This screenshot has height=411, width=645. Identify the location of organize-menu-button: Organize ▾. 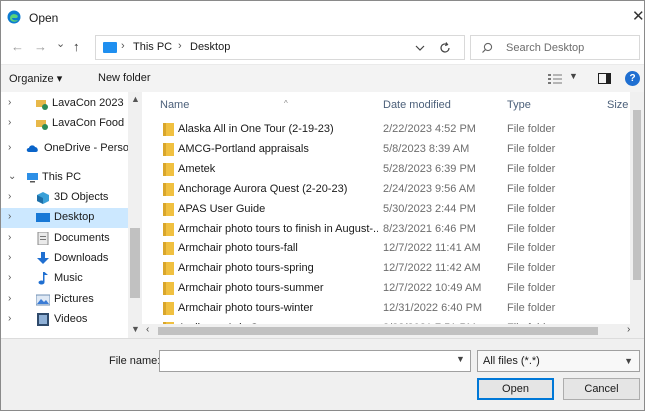
(35, 78).